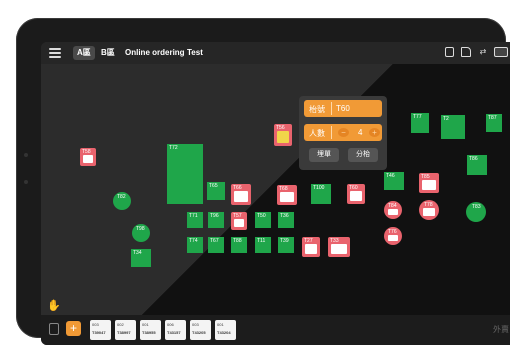 This screenshot has height=345, width=510. I want to click on tab-area-a: A區, so click(84, 53).